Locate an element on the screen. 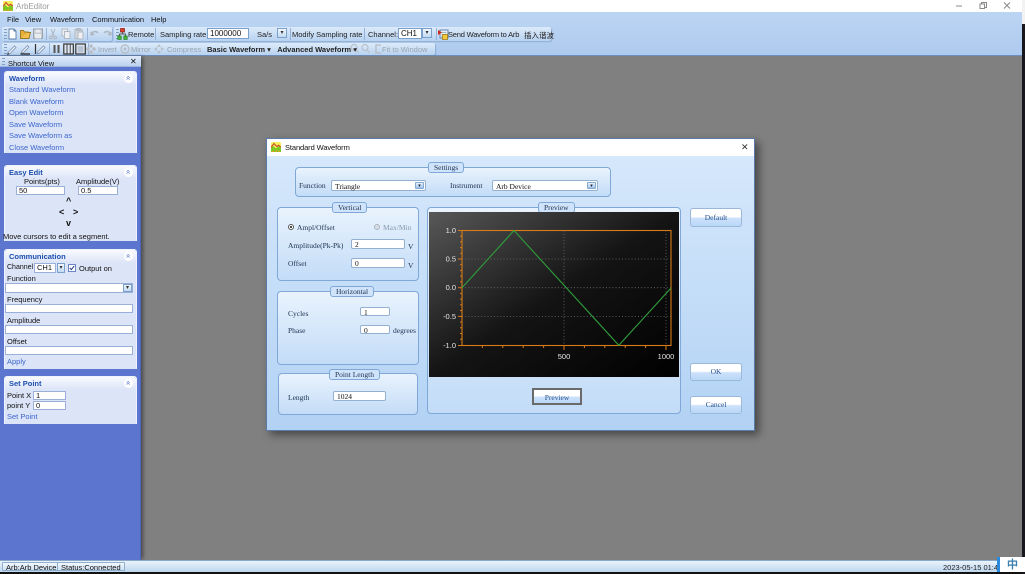  svg-text: 1000 is located at coordinates (666, 356).